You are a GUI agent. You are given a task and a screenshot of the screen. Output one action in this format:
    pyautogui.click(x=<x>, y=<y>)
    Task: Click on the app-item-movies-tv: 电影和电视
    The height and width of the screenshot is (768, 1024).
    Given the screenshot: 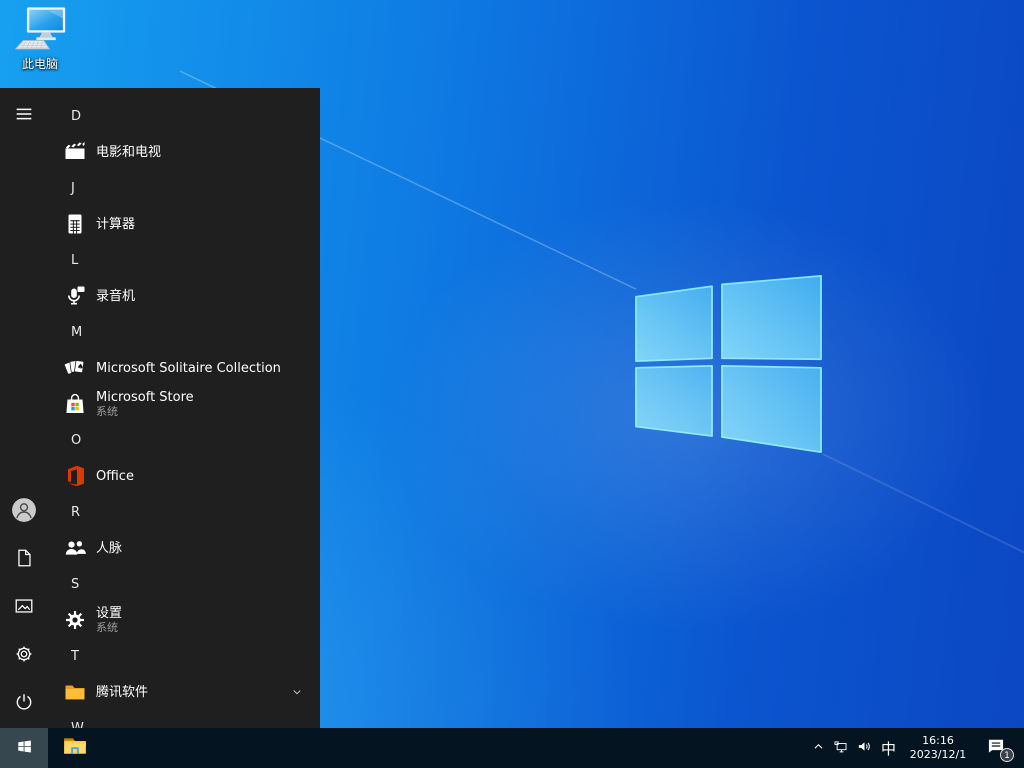 What is the action you would take?
    pyautogui.click(x=184, y=152)
    